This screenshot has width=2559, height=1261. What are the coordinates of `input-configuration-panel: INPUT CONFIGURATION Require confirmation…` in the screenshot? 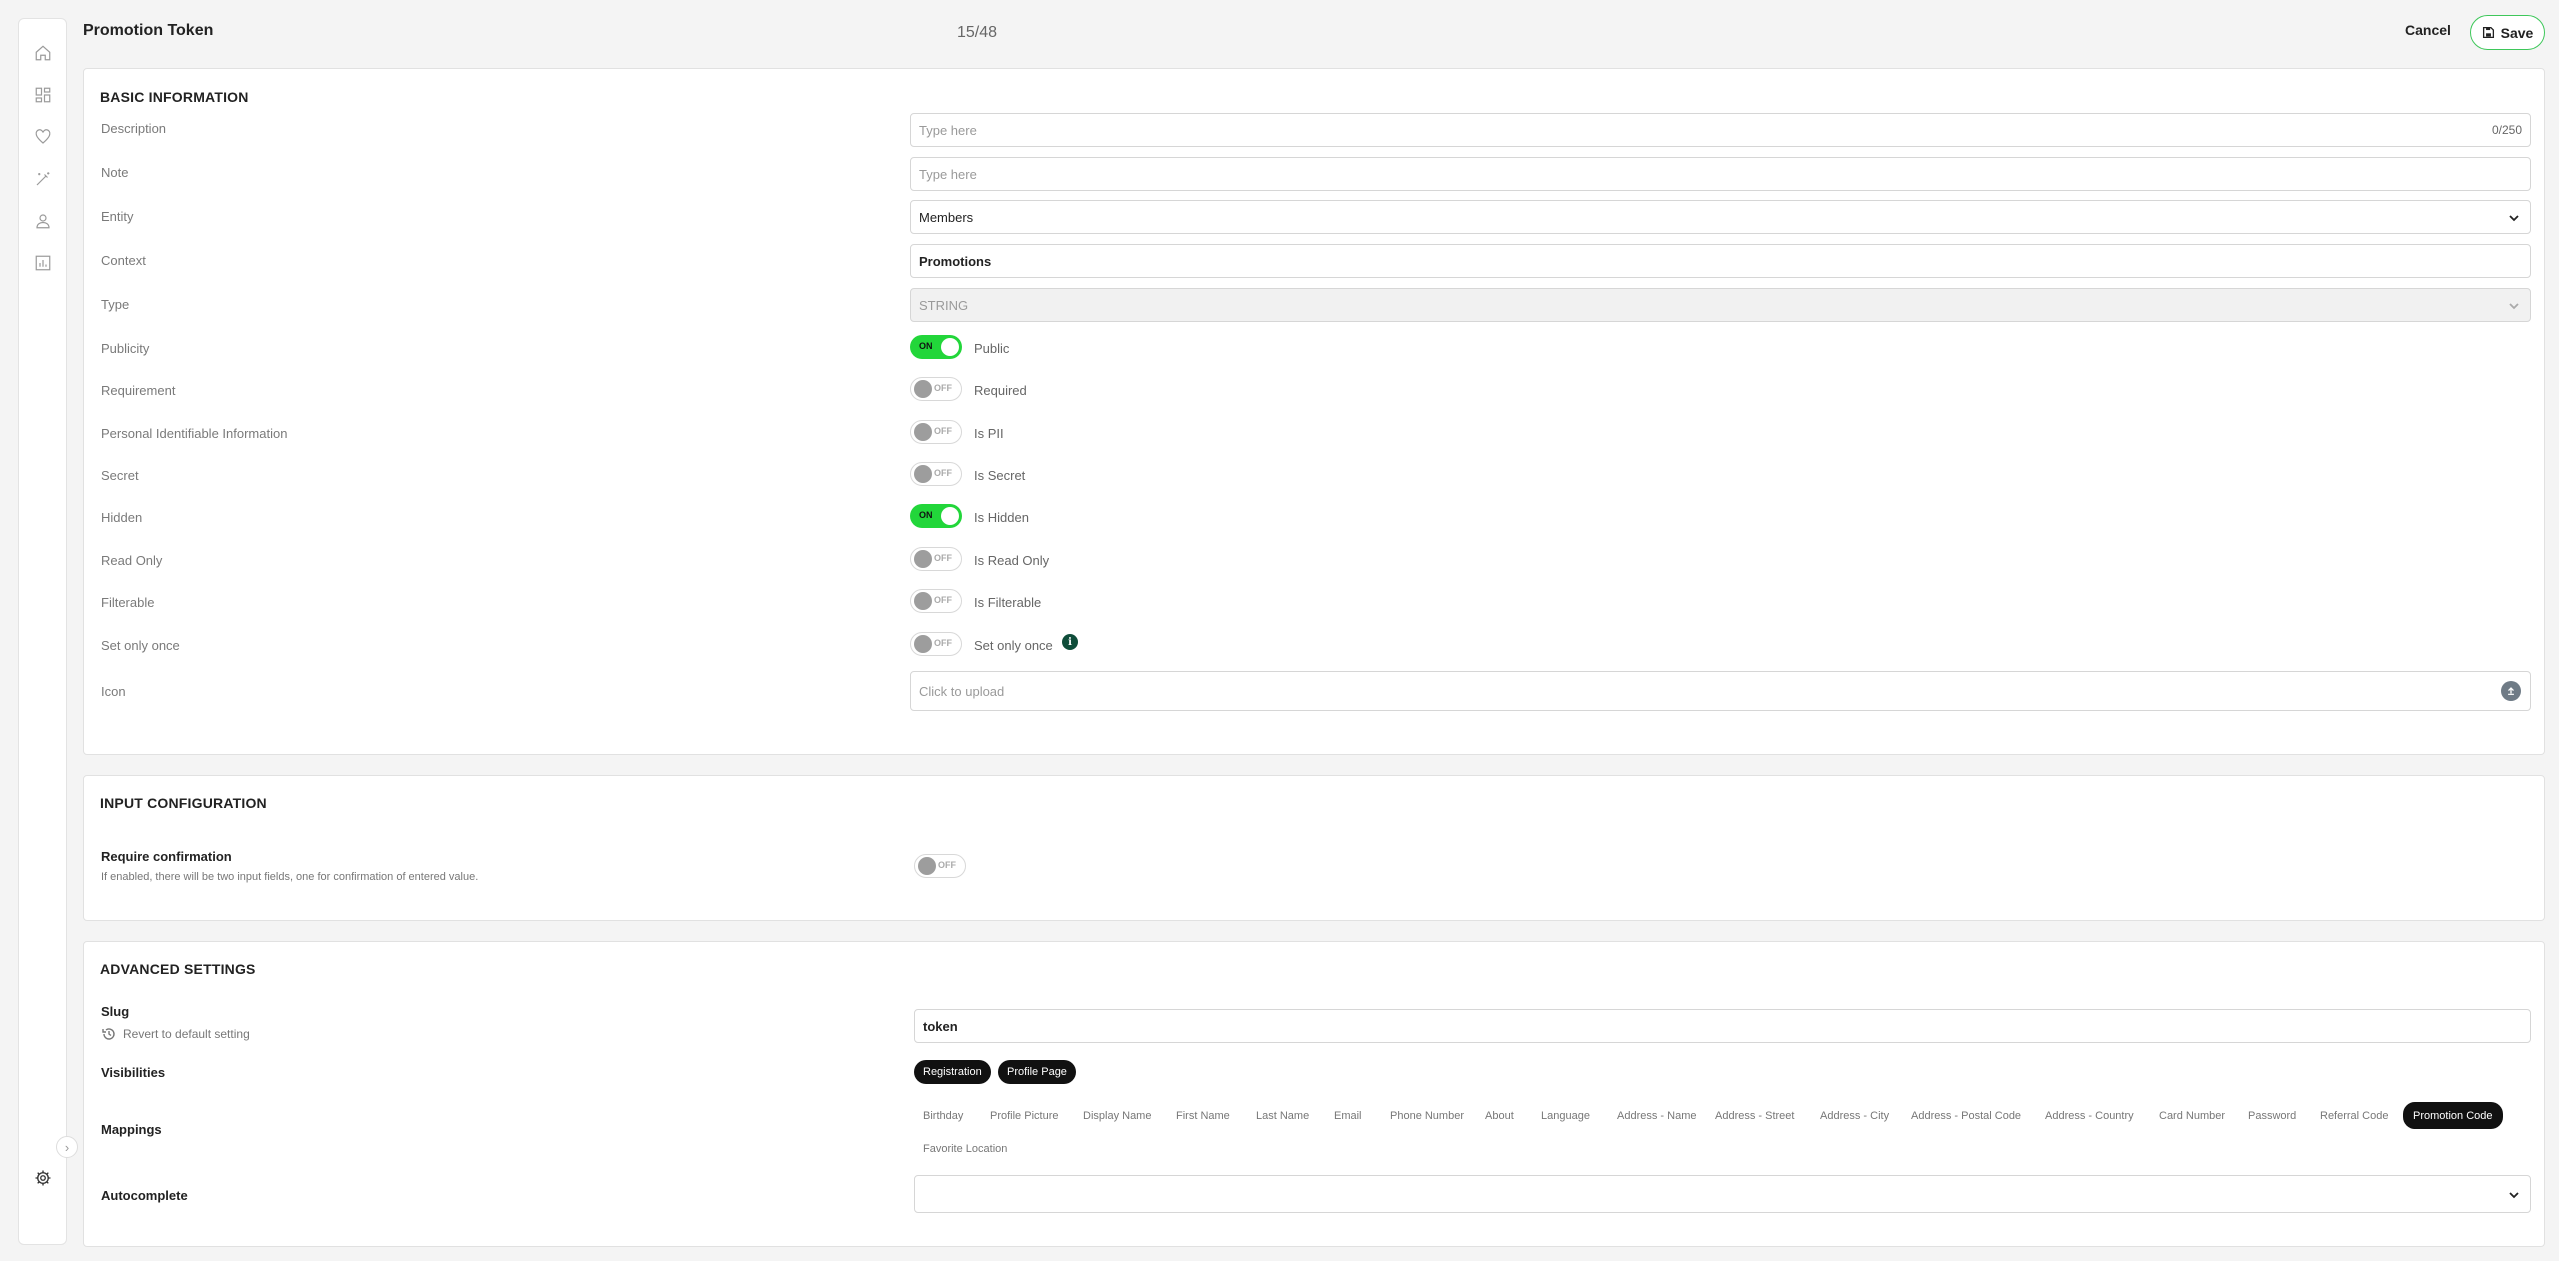 It's located at (1314, 848).